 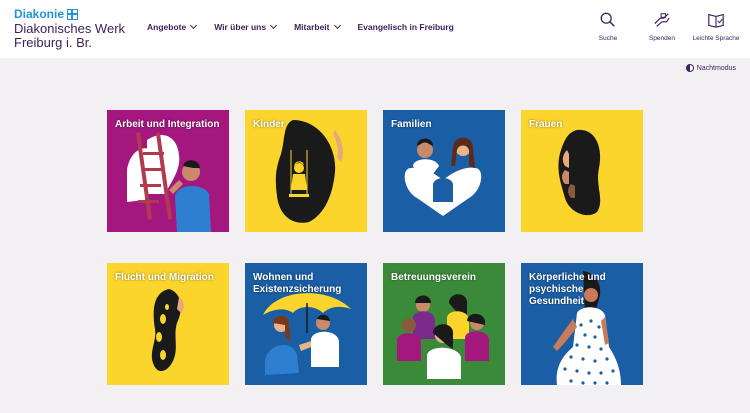 I want to click on nav-label: Evangelisch in Freiburg, so click(x=405, y=27).